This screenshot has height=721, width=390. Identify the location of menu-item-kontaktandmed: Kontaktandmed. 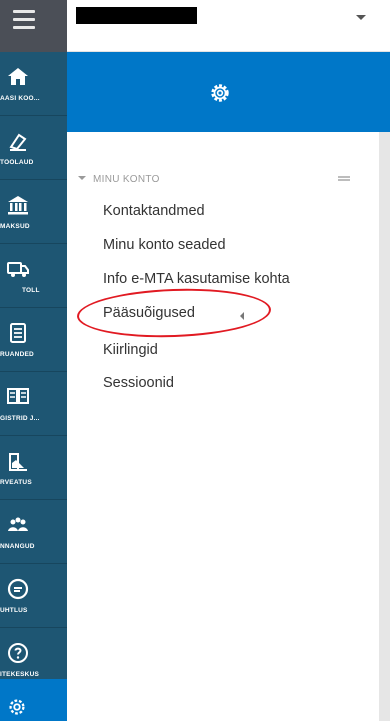
(154, 211).